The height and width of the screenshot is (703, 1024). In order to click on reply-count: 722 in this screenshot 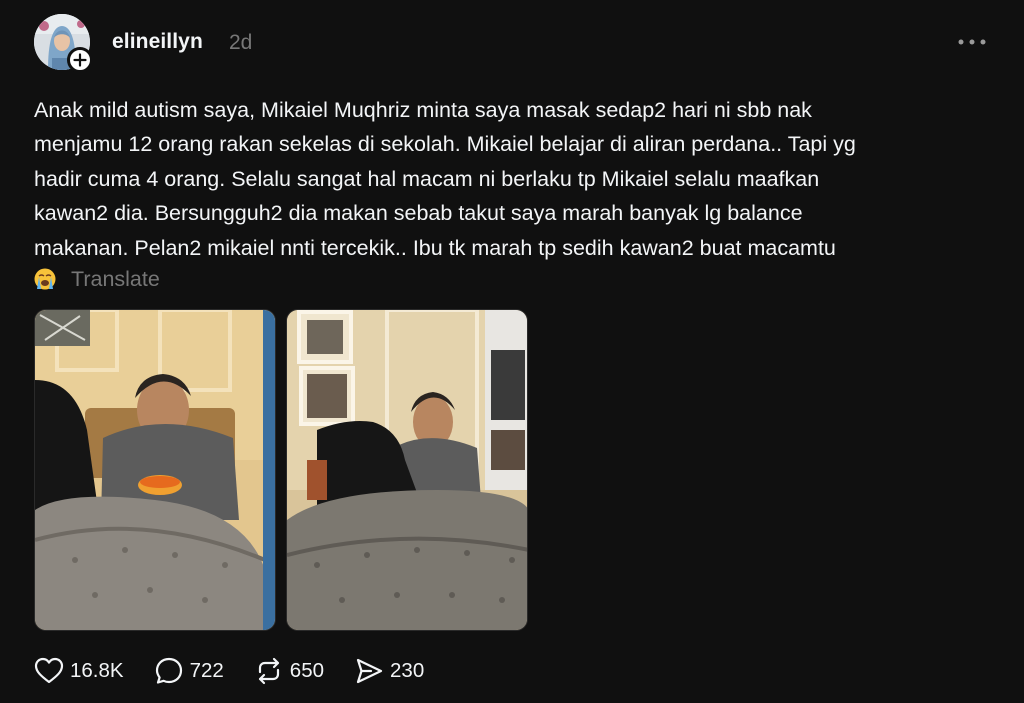, I will do `click(206, 670)`.